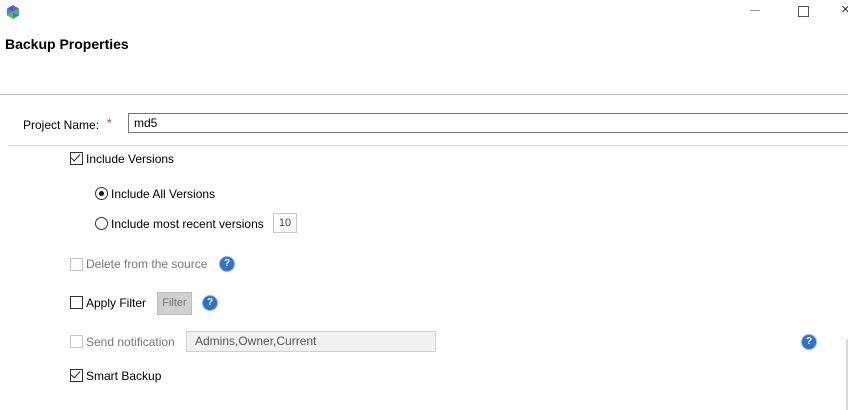 This screenshot has width=848, height=410. I want to click on project-name-input: md5, so click(488, 123).